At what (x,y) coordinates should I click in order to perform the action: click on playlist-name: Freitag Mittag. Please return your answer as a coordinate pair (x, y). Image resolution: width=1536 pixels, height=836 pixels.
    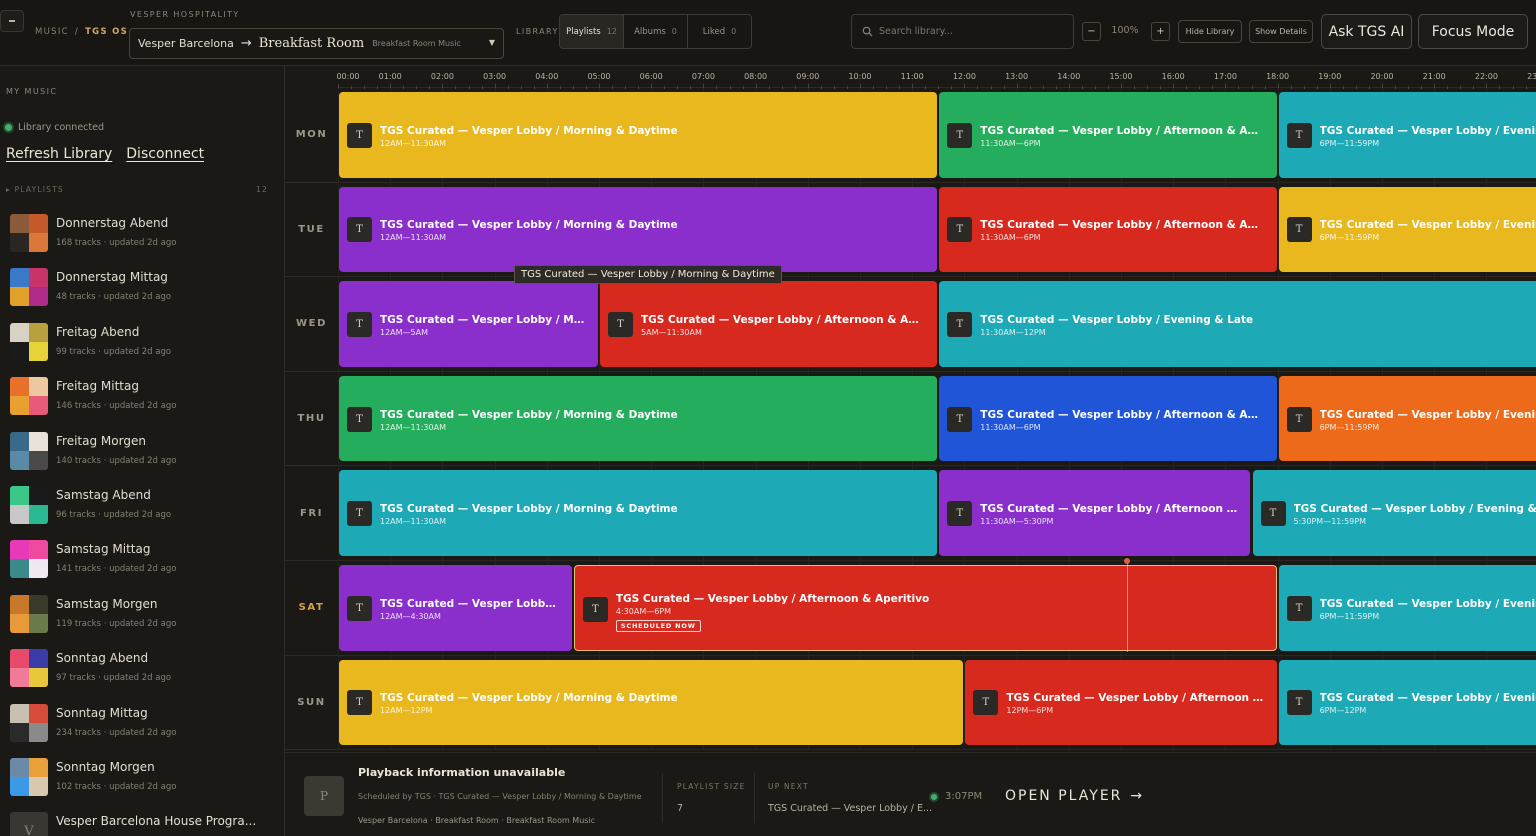
    Looking at the image, I should click on (97, 386).